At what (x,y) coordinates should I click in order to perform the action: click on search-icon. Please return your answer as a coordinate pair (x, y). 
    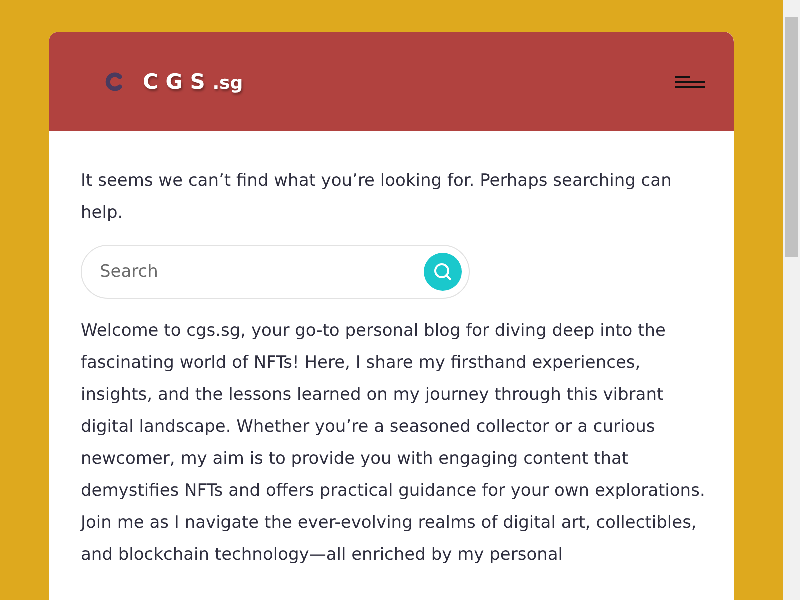
    Looking at the image, I should click on (443, 272).